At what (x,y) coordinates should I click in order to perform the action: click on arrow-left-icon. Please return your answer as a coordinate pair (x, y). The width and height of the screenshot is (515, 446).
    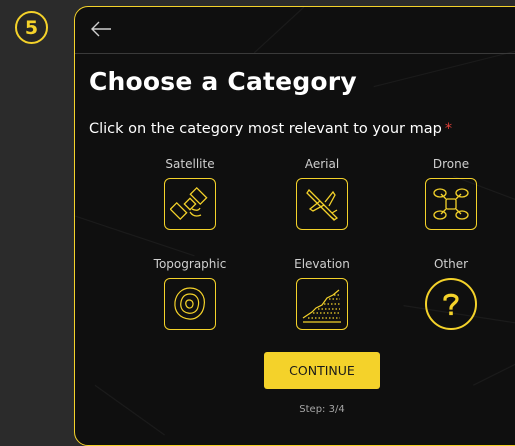
    Looking at the image, I should click on (101, 29).